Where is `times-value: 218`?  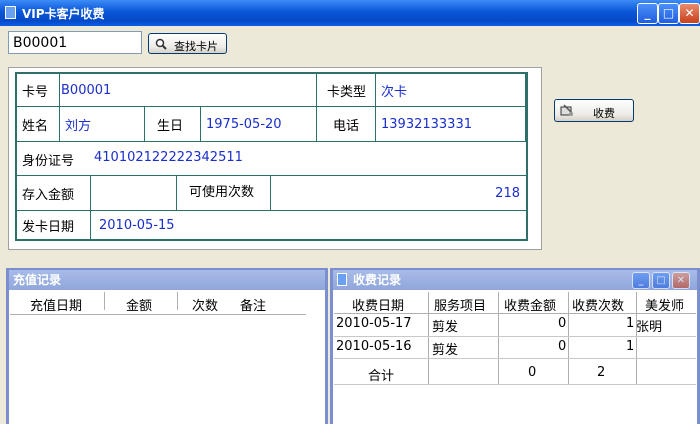
times-value: 218 is located at coordinates (398, 193).